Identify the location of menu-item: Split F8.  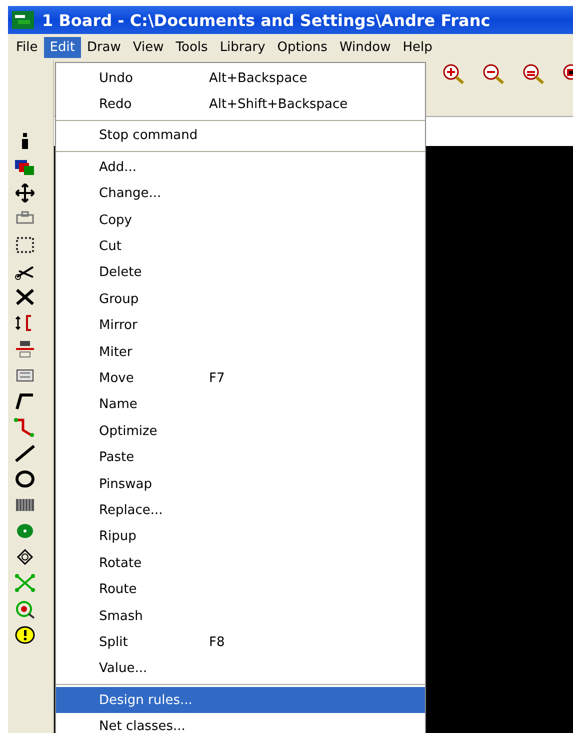
(240, 642).